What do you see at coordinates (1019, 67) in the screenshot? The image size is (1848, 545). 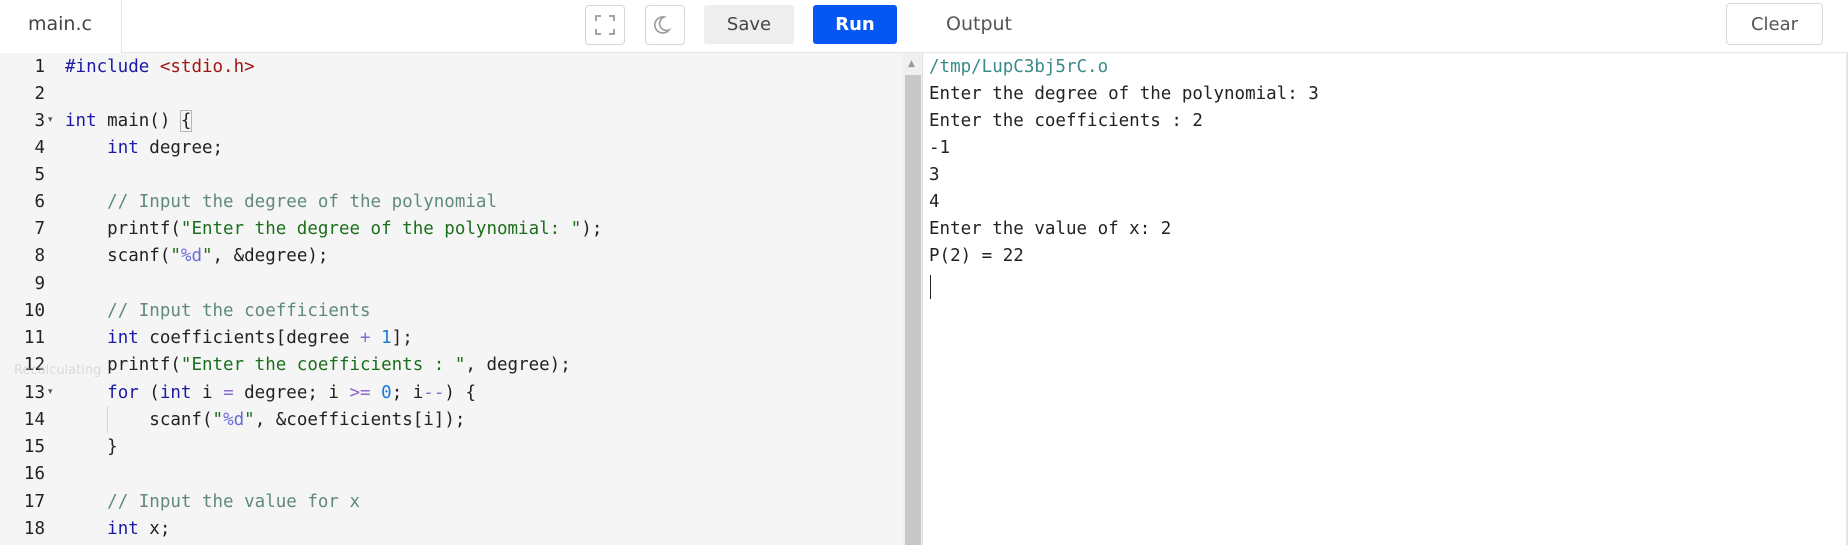 I see `output-line: /tmp/LupC3bj5rC.o` at bounding box center [1019, 67].